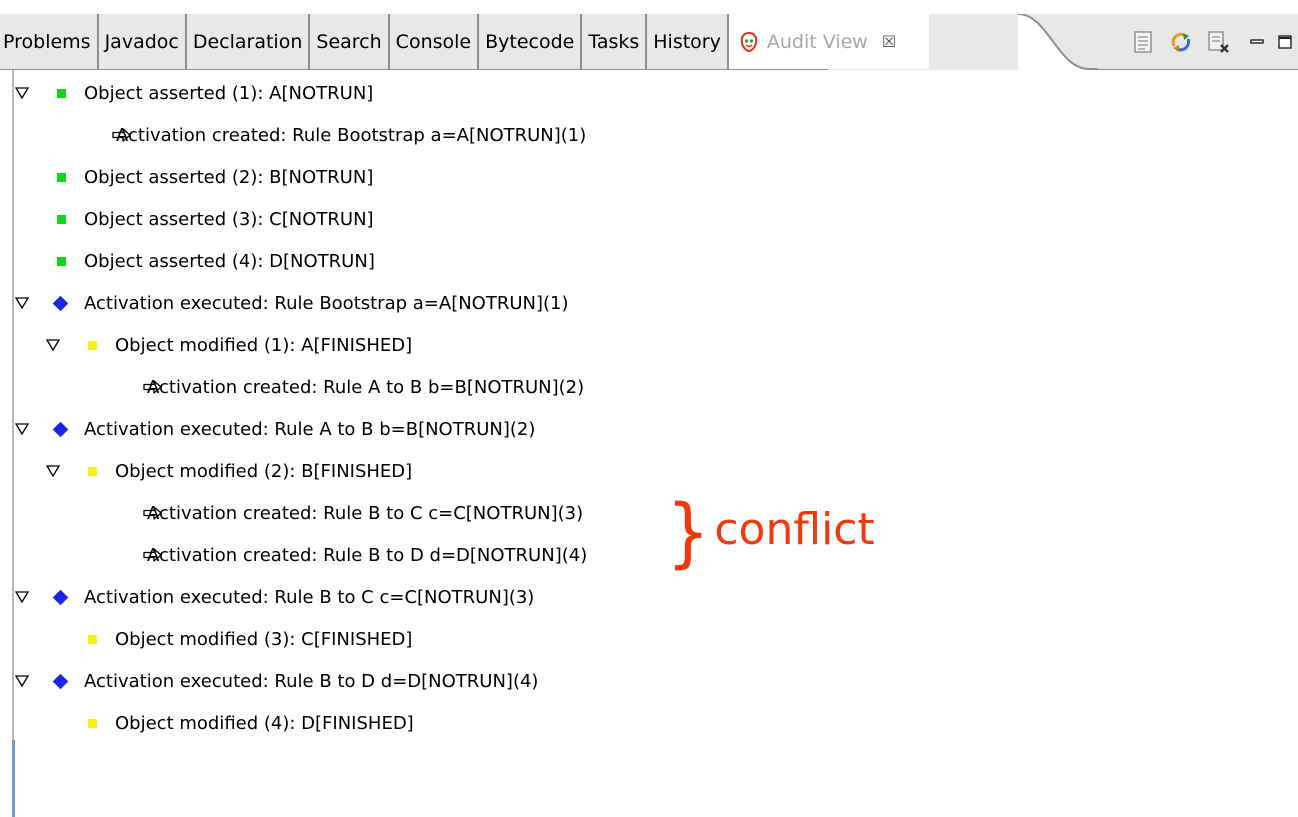 Image resolution: width=1298 pixels, height=817 pixels. I want to click on tab-label: Problems, so click(47, 41).